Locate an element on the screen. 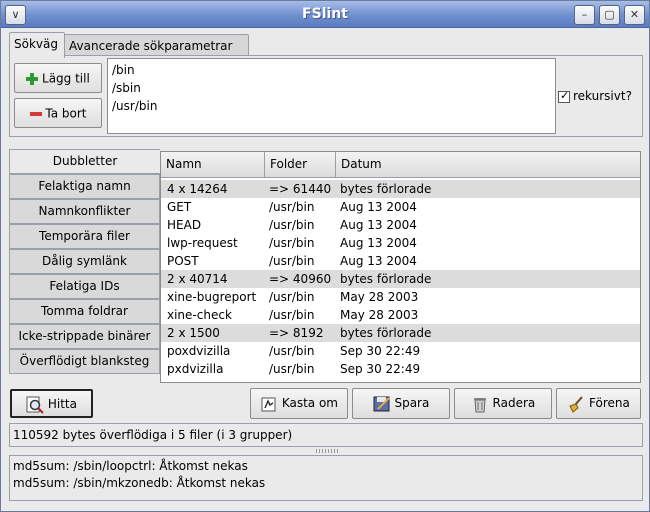 The width and height of the screenshot is (650, 512). cell-date: May 28 2003 is located at coordinates (379, 315).